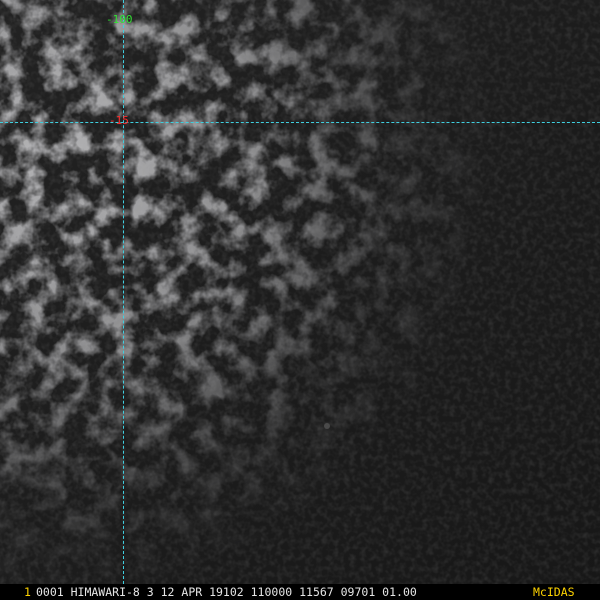 The height and width of the screenshot is (600, 600). I want to click on frame-number: 1, so click(27, 592).